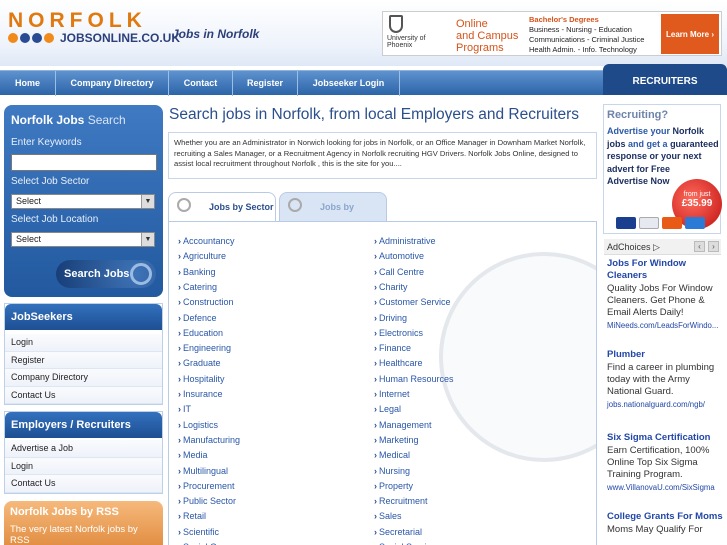 This screenshot has height=545, width=727. Describe the element at coordinates (665, 488) in the screenshot. I see `text-ad-url: www.VillanovaU.com/SixSigma` at that location.